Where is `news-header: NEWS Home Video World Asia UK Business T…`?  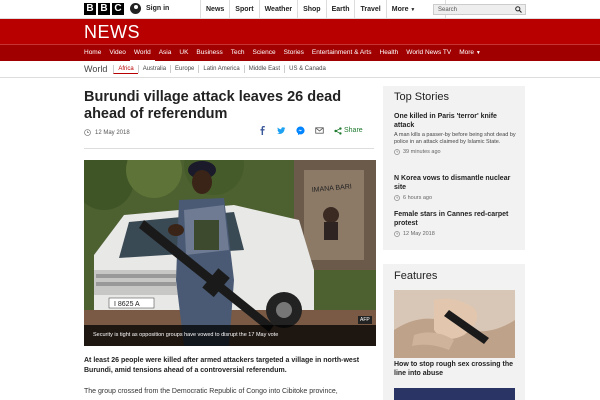 news-header: NEWS Home Video World Asia UK Business T… is located at coordinates (300, 40).